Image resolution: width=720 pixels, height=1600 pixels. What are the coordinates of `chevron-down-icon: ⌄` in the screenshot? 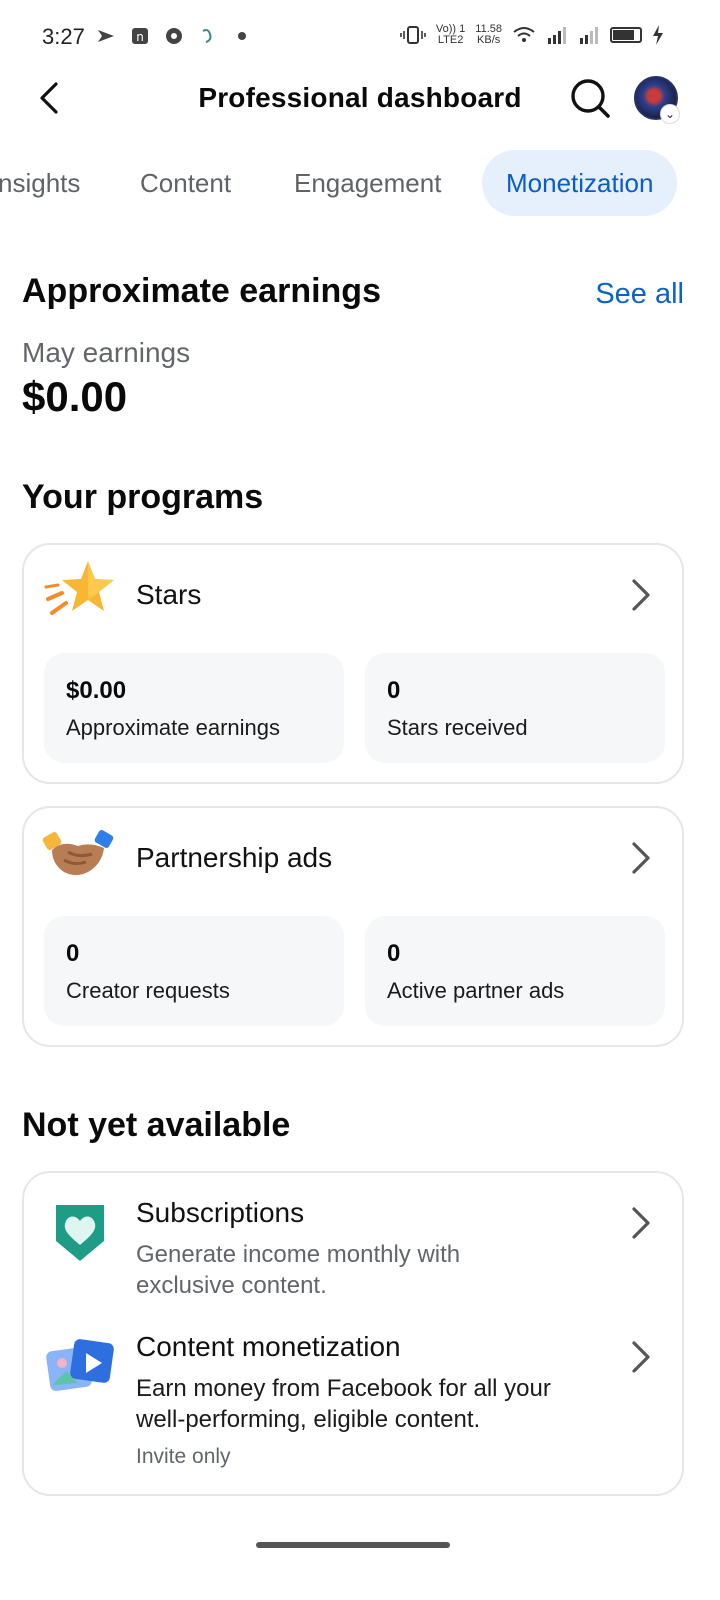 It's located at (670, 114).